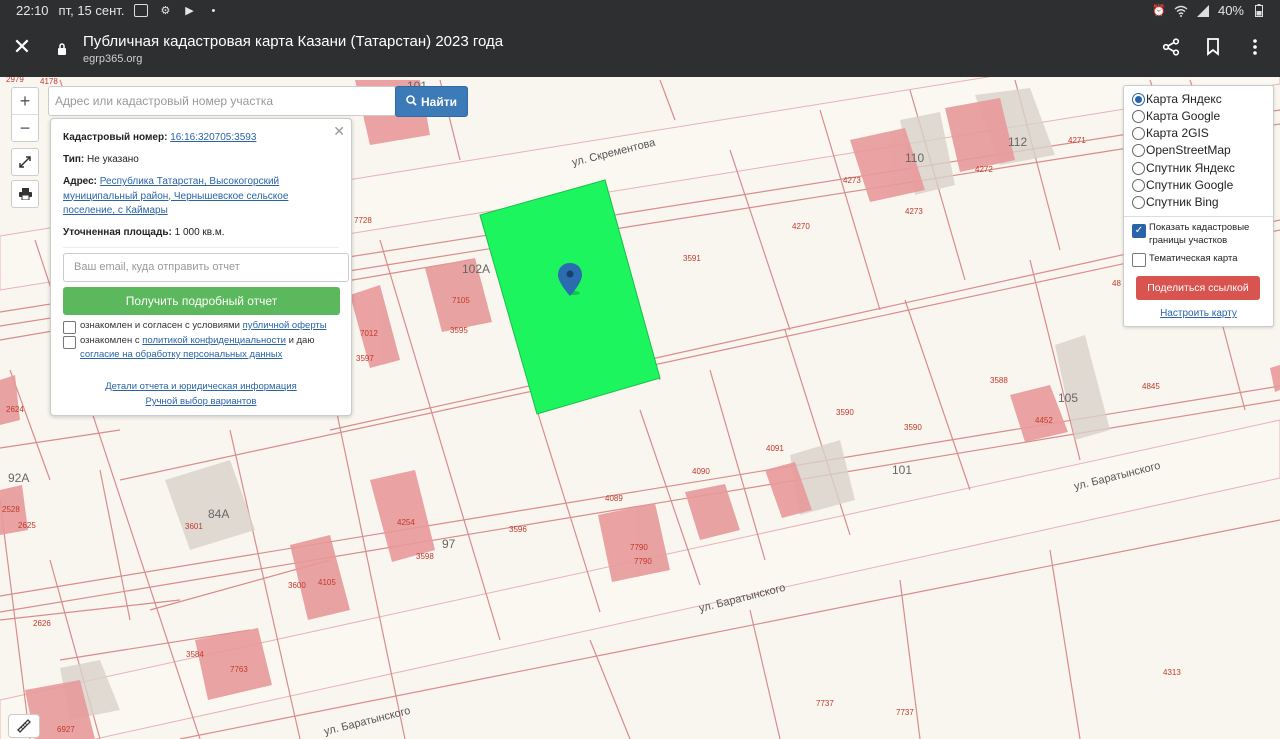 The image size is (1280, 739). Describe the element at coordinates (614, 498) in the screenshot. I see `parcel-label: 4089` at that location.